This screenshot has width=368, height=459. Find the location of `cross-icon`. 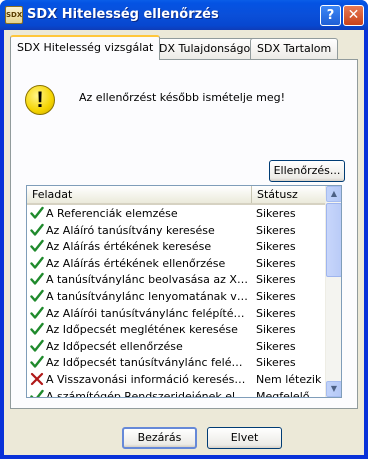

cross-icon is located at coordinates (37, 379).